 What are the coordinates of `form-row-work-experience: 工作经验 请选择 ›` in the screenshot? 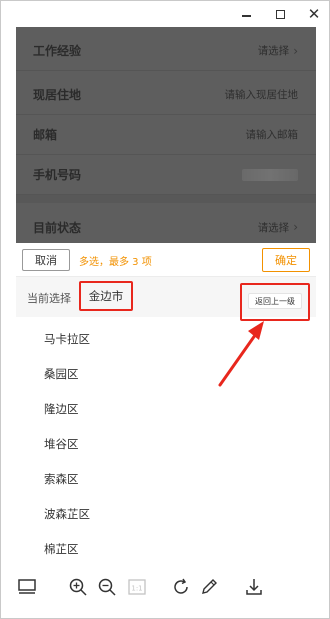 It's located at (166, 51).